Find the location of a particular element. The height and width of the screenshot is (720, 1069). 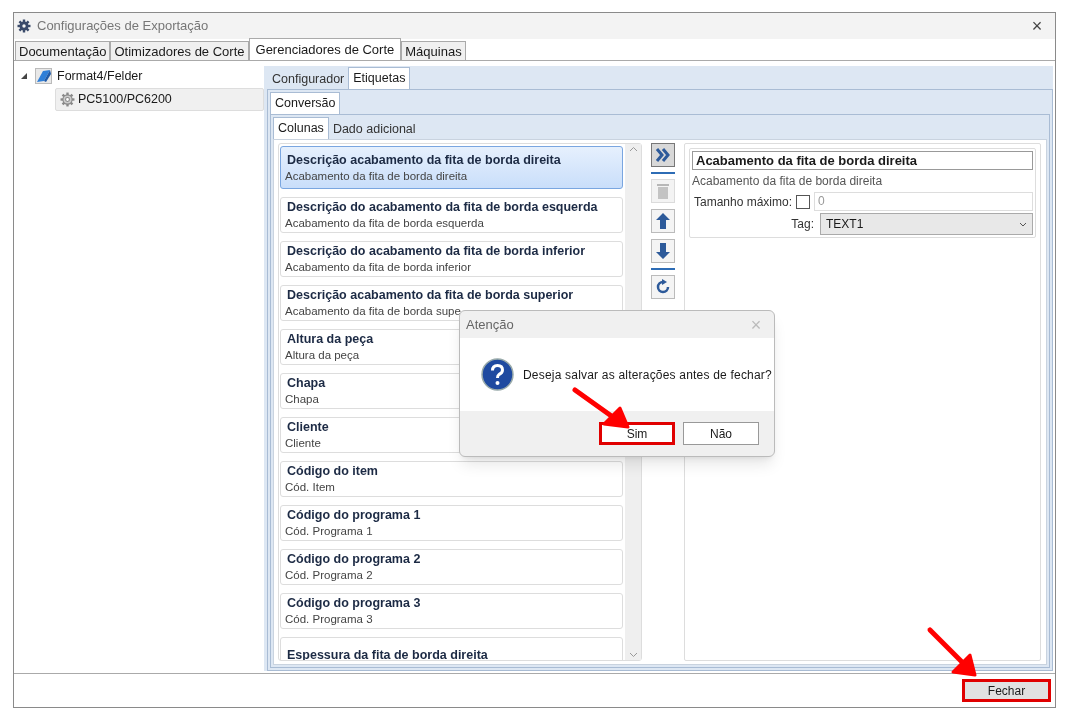

description-text: Acabamento da fita de borda direita is located at coordinates (788, 181).